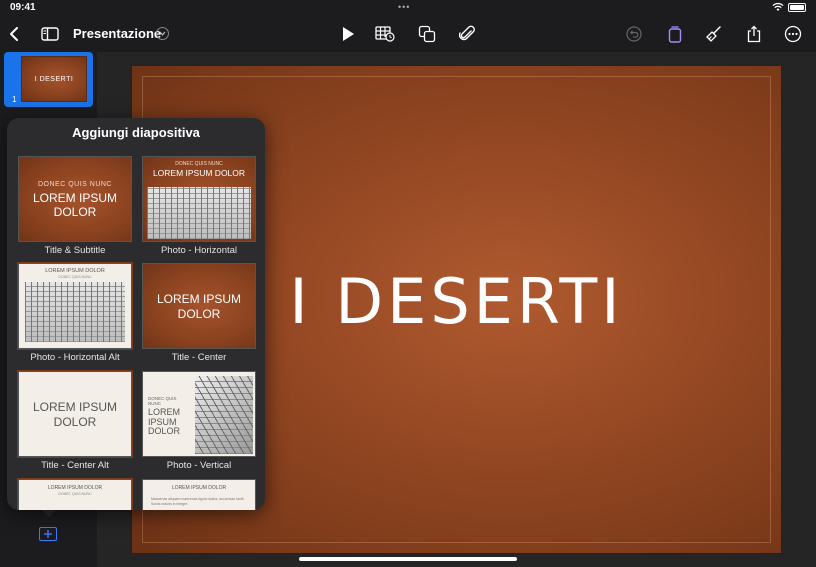 The height and width of the screenshot is (567, 816). Describe the element at coordinates (634, 34) in the screenshot. I see `undo-icon` at that location.